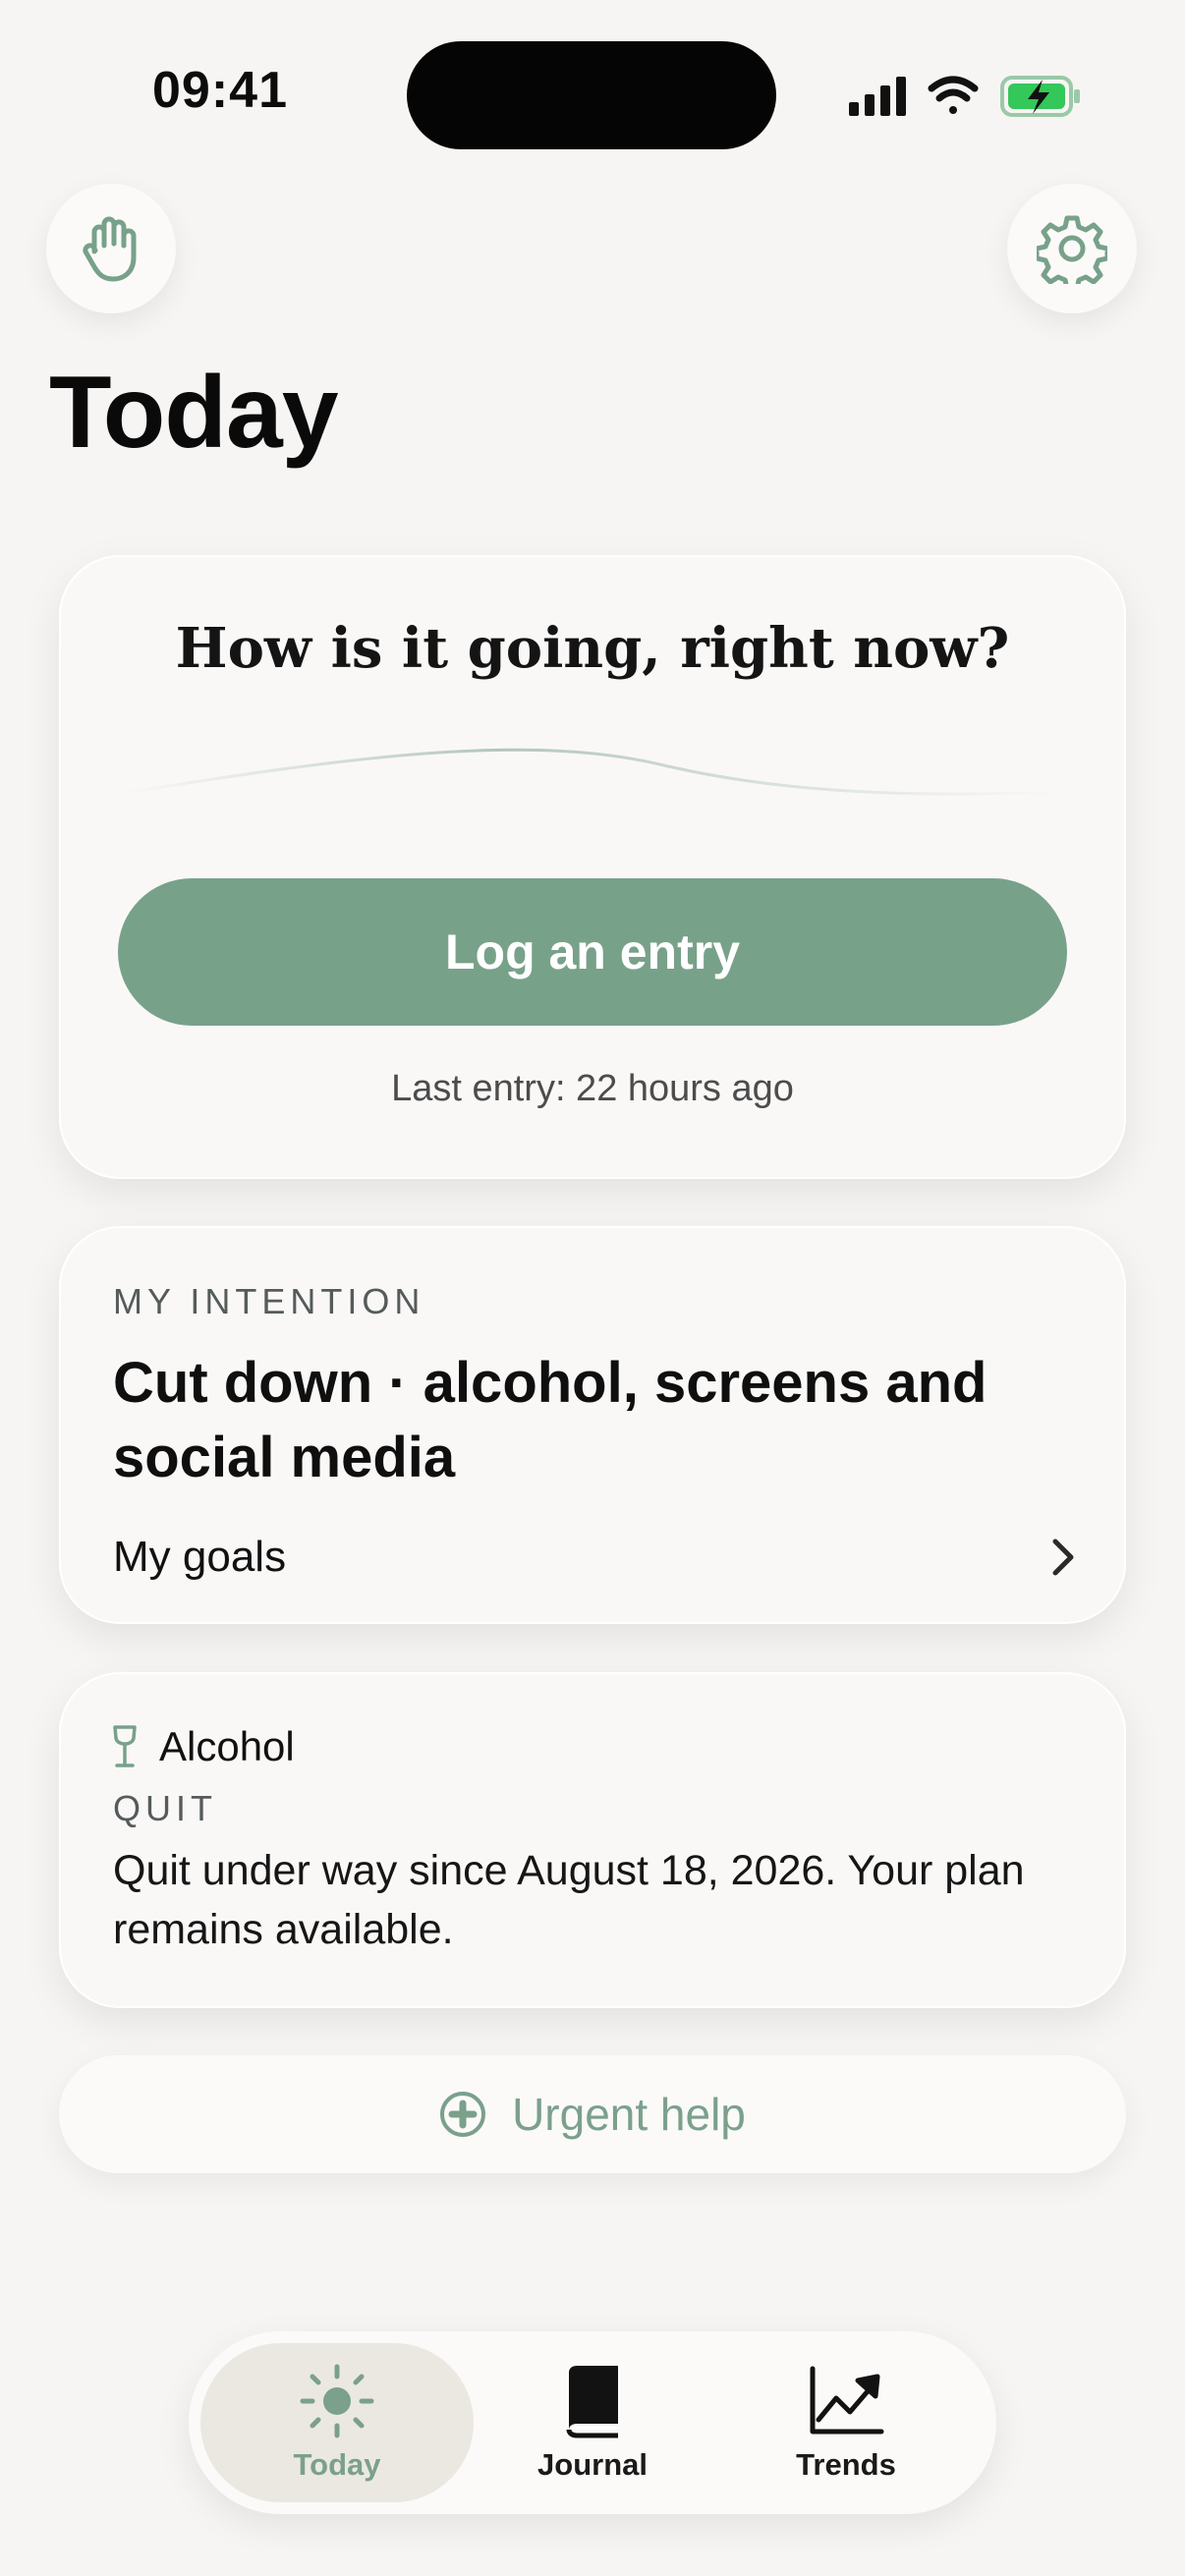  I want to click on battery-charging-icon, so click(1040, 96).